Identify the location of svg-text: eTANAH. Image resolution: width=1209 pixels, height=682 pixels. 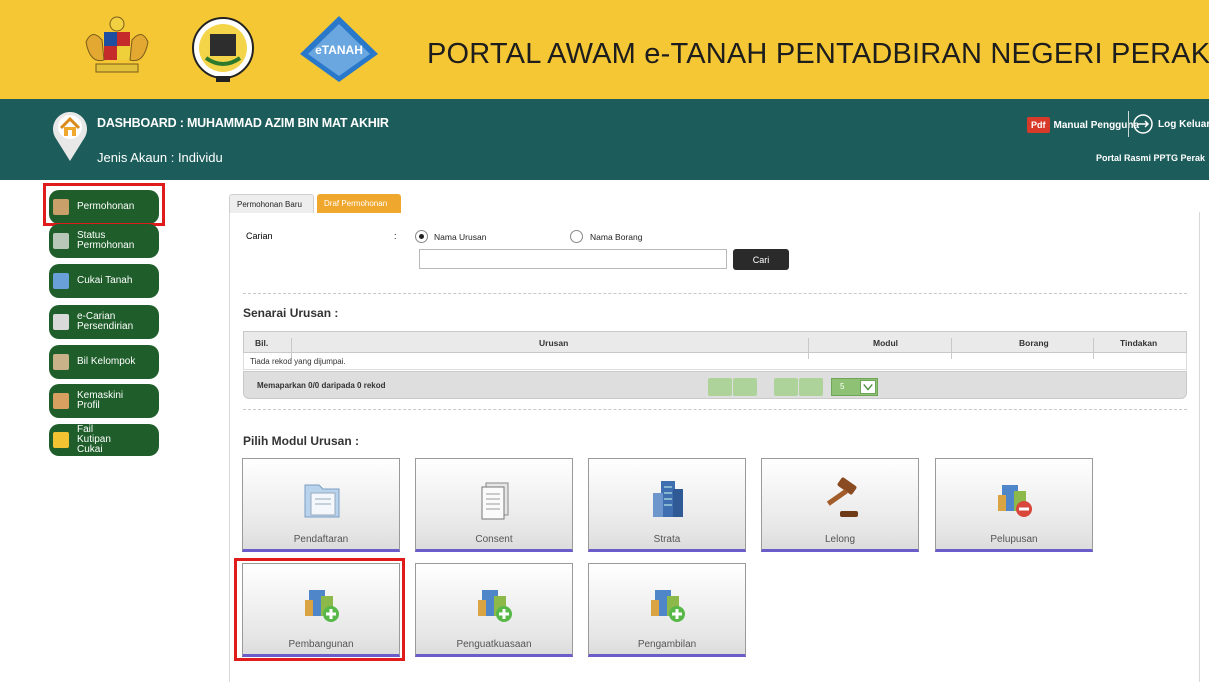
(339, 50).